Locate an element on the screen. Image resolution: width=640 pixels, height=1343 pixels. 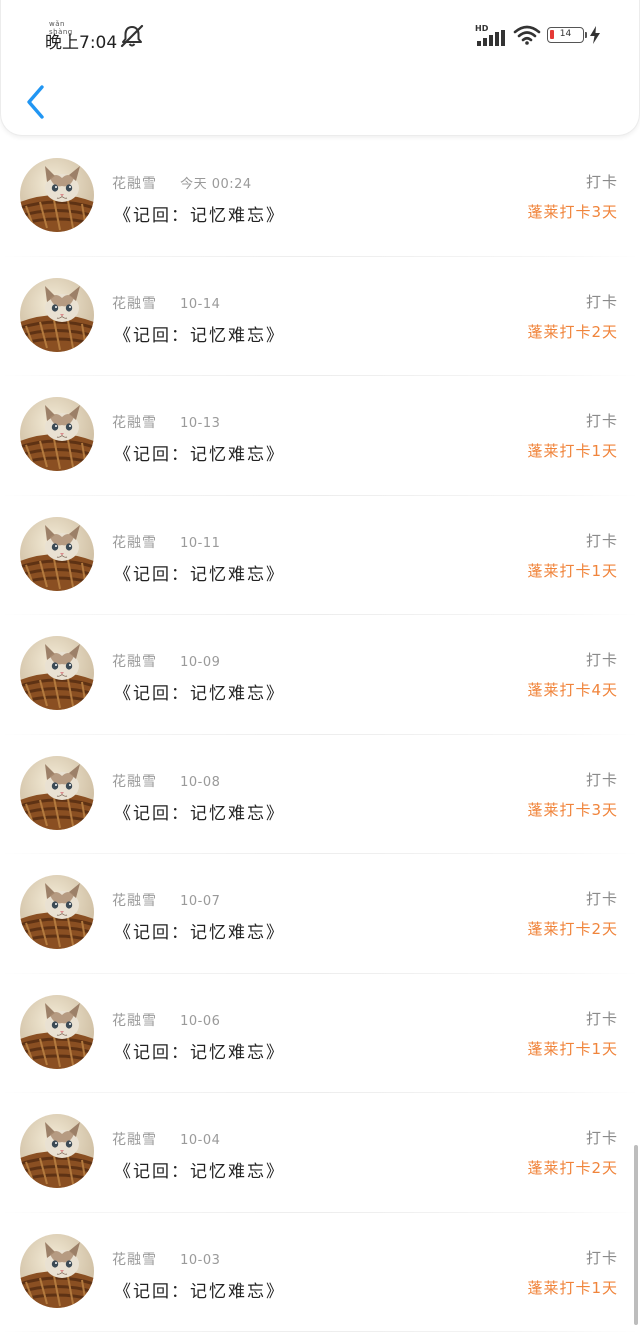
post-date: 10-09 is located at coordinates (200, 662).